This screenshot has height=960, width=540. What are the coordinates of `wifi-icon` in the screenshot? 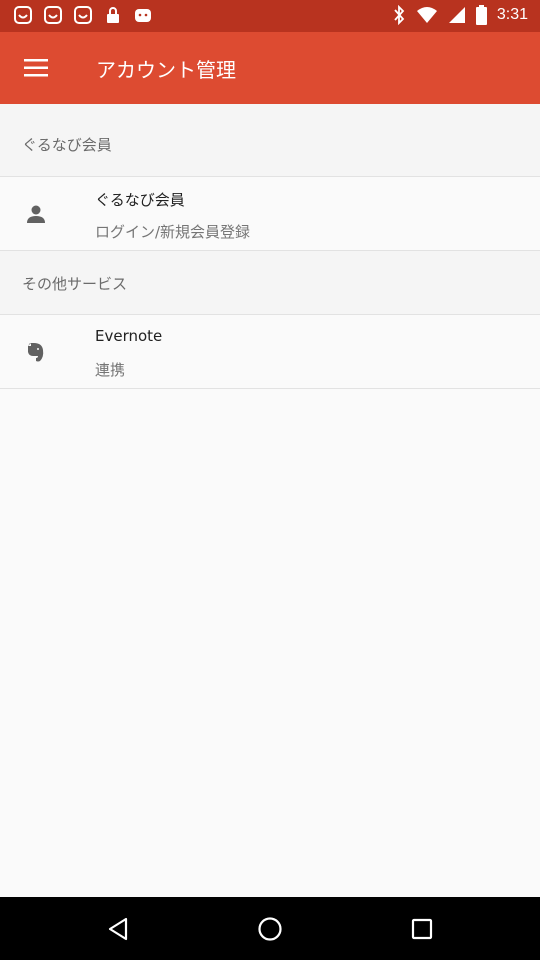 It's located at (426, 15).